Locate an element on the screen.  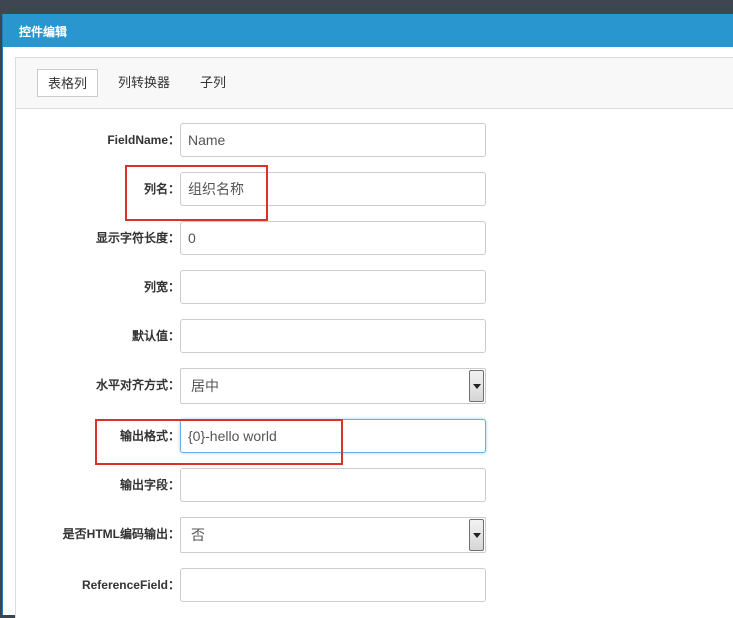
html-encode-value: 否 is located at coordinates (198, 535).